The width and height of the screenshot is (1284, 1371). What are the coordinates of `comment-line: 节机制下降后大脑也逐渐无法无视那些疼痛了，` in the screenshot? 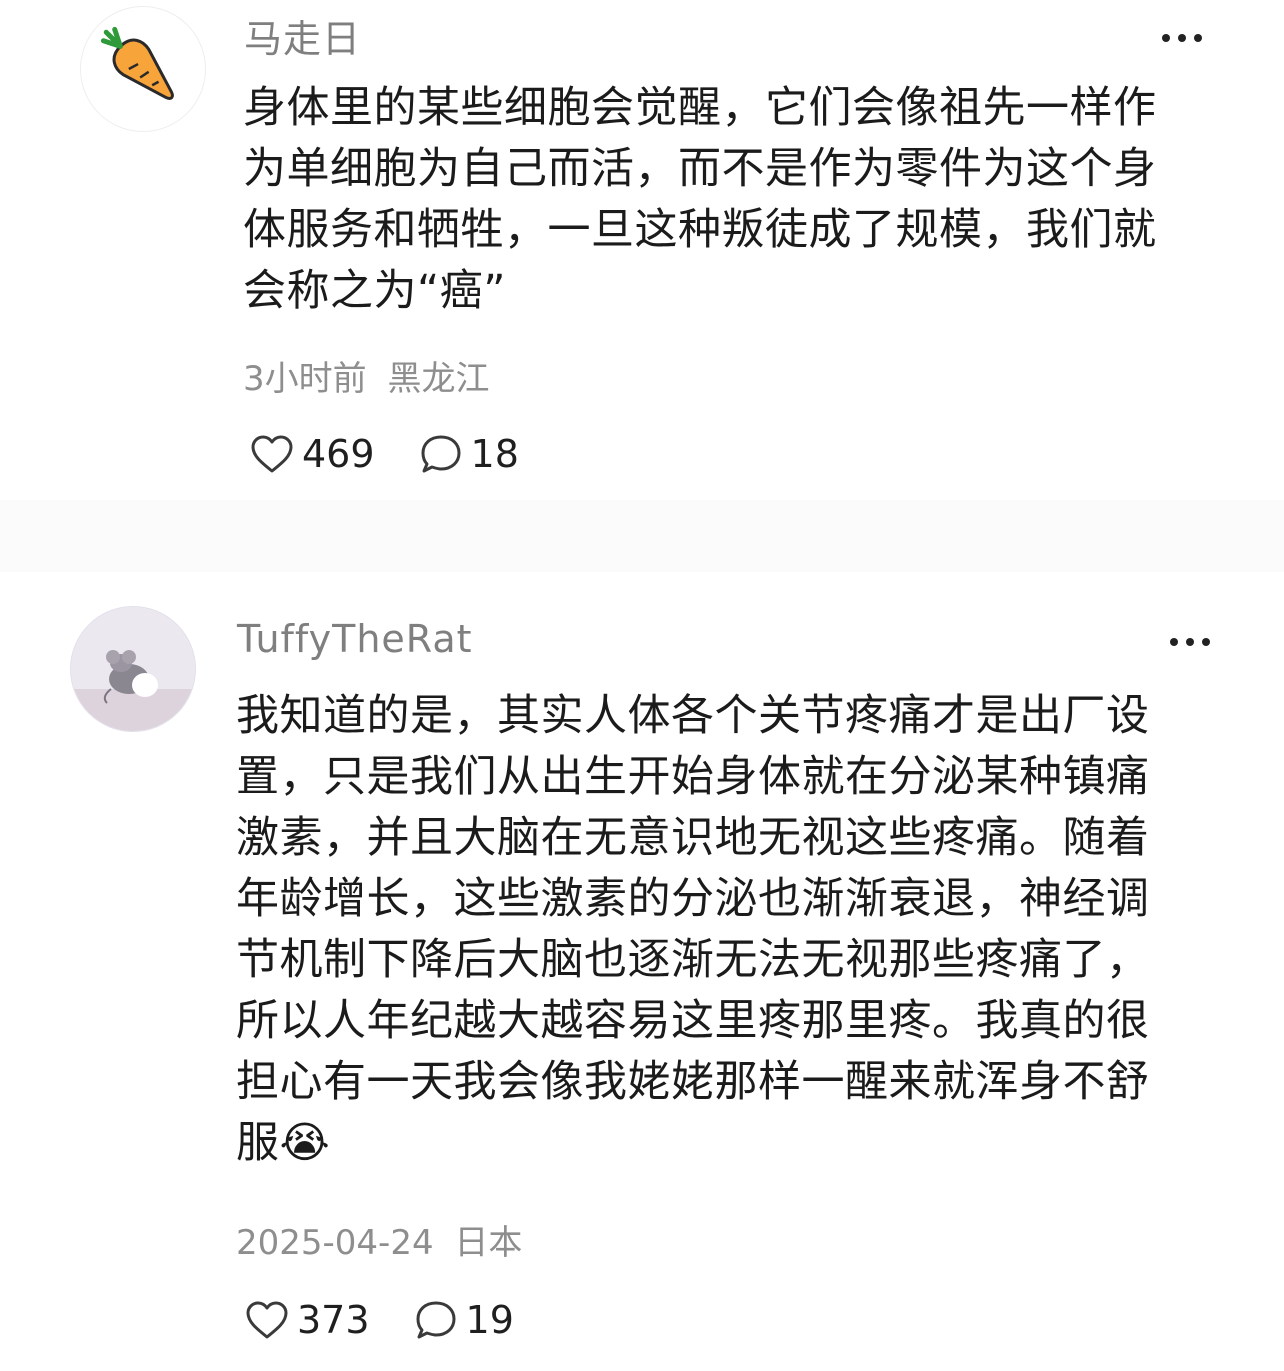 It's located at (693, 960).